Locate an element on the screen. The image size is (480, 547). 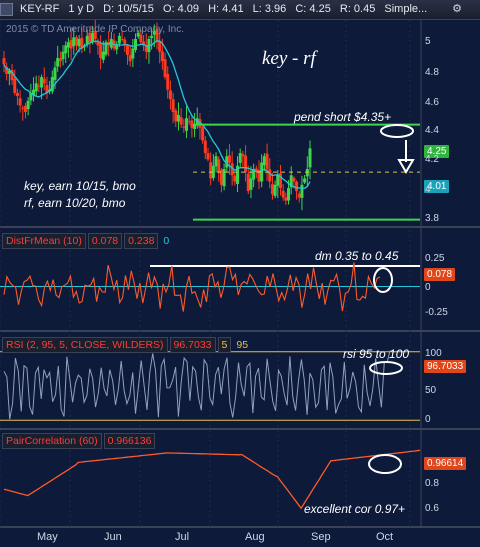
dfm-study-name: DistFrMean (10) is located at coordinates (44, 241).